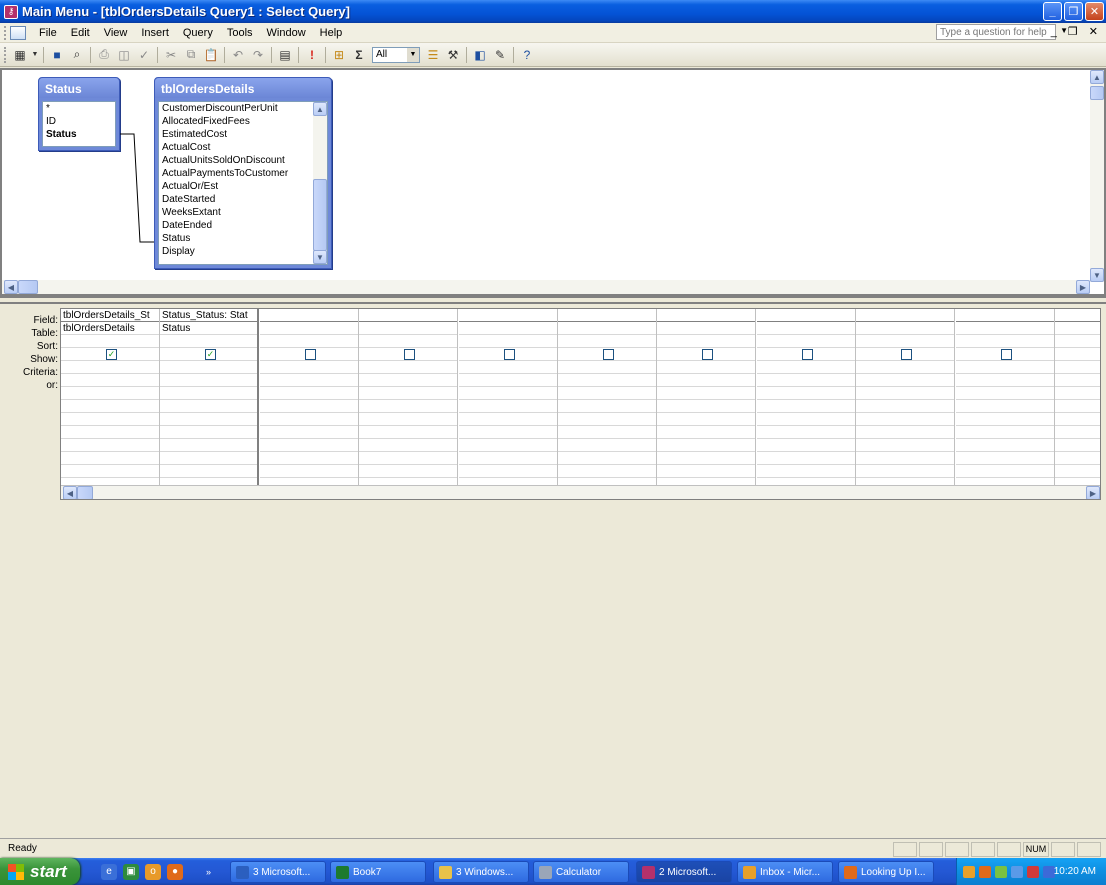 The width and height of the screenshot is (1106, 885). What do you see at coordinates (396, 54) in the screenshot?
I see `top-values-select: All ▼` at bounding box center [396, 54].